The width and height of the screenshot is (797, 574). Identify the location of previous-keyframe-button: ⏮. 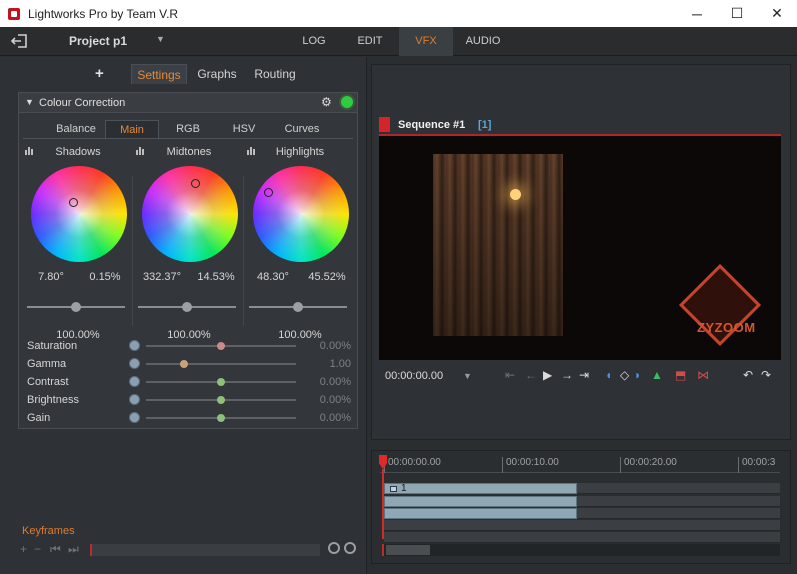
(55, 549).